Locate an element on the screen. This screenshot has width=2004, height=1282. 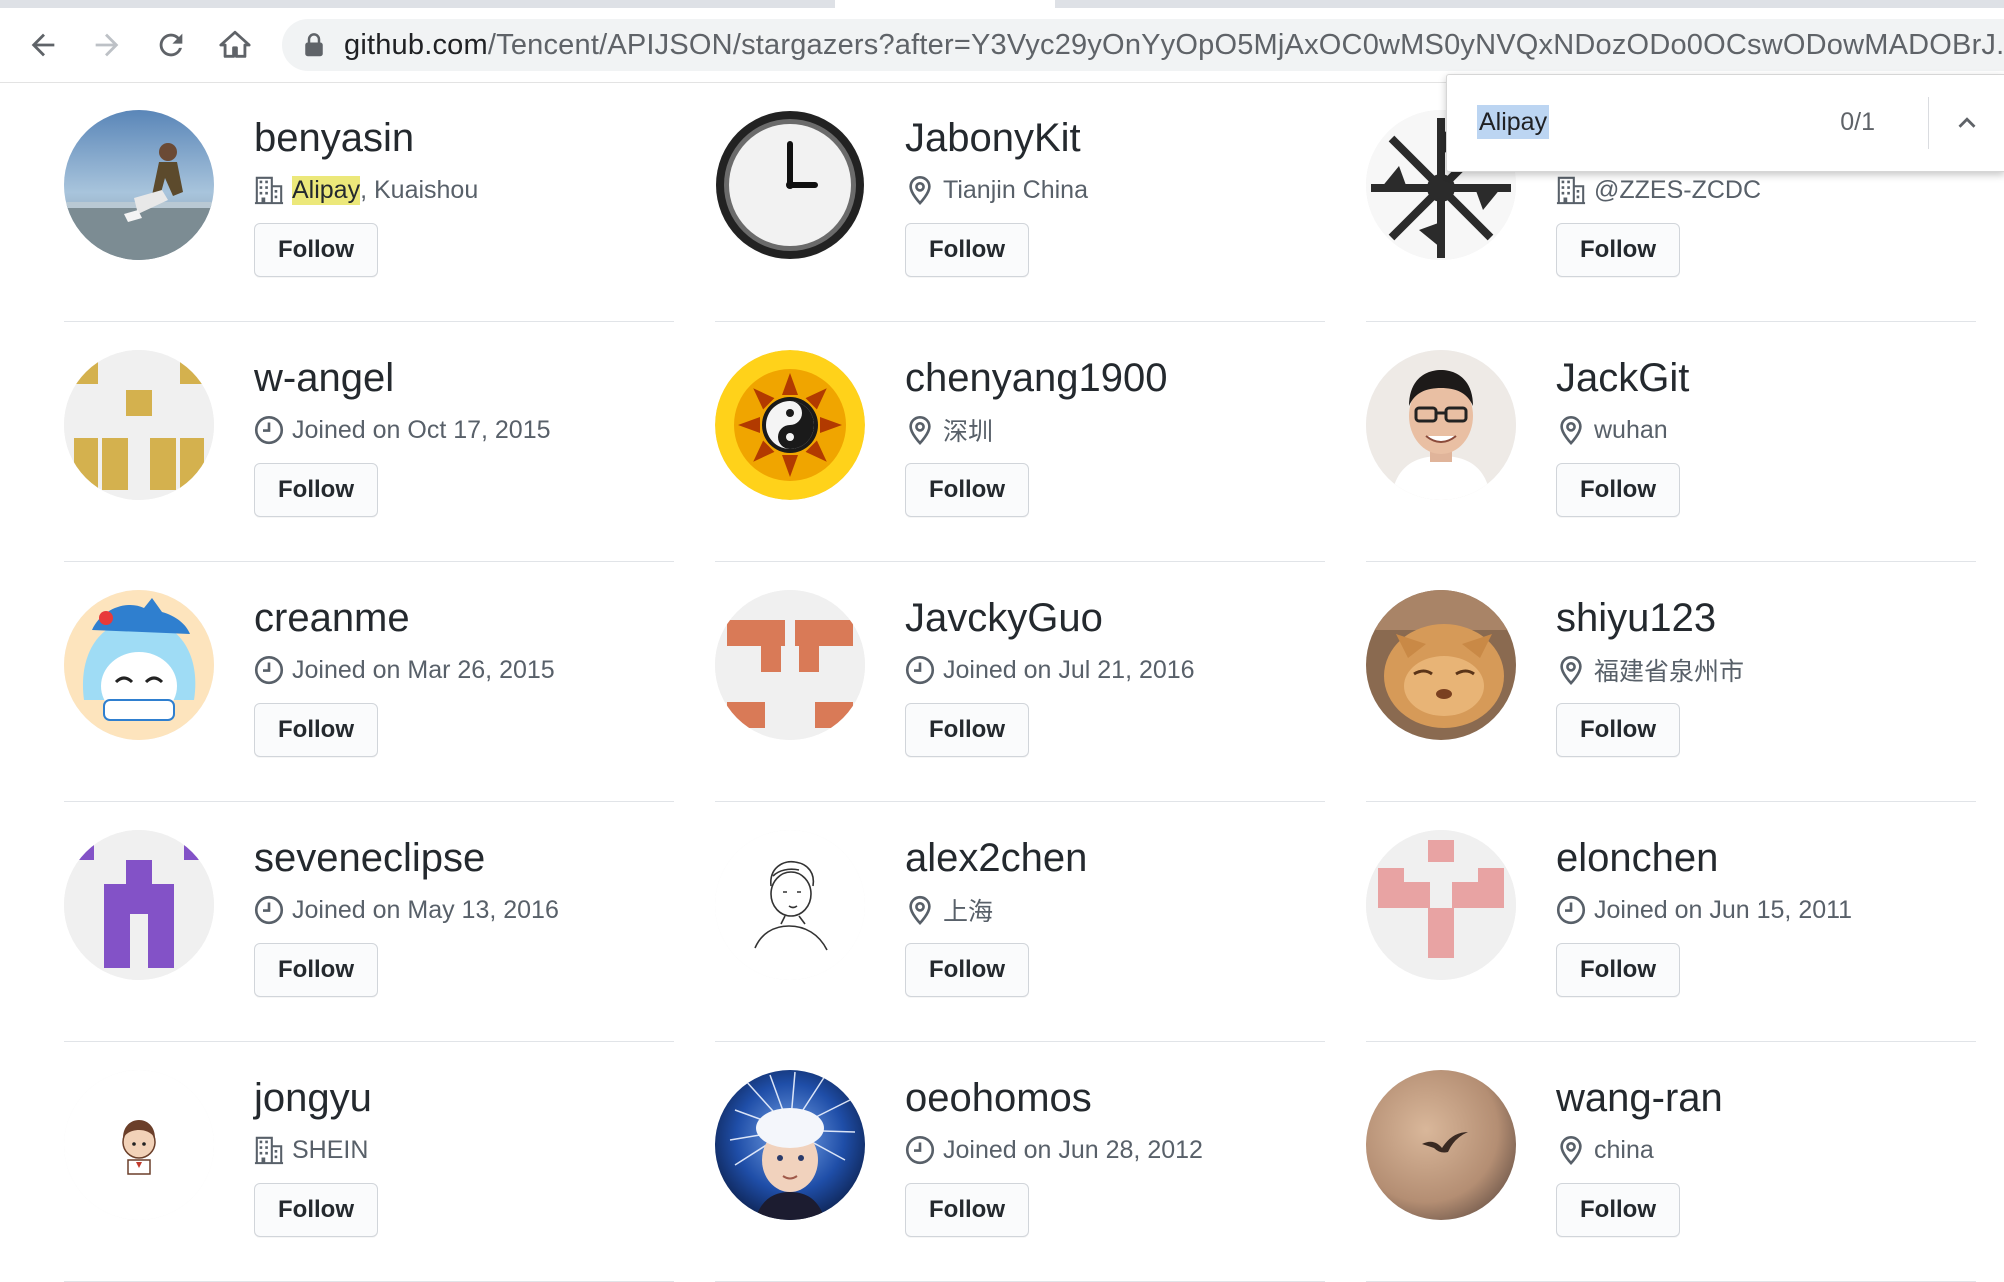
profile-meta: china is located at coordinates (1605, 1150).